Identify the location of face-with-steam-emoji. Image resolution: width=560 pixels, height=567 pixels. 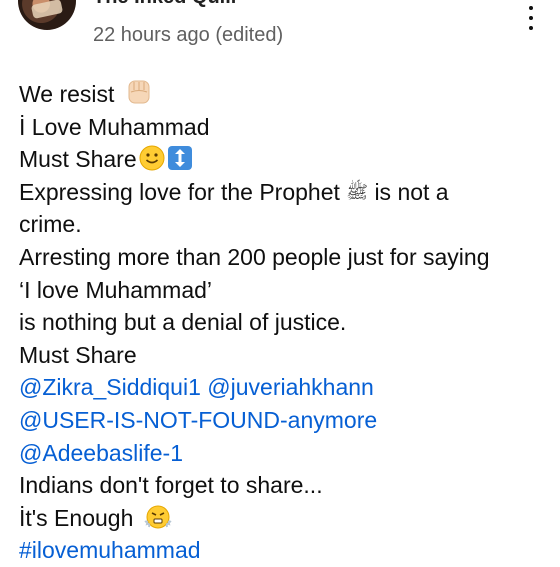
(158, 521).